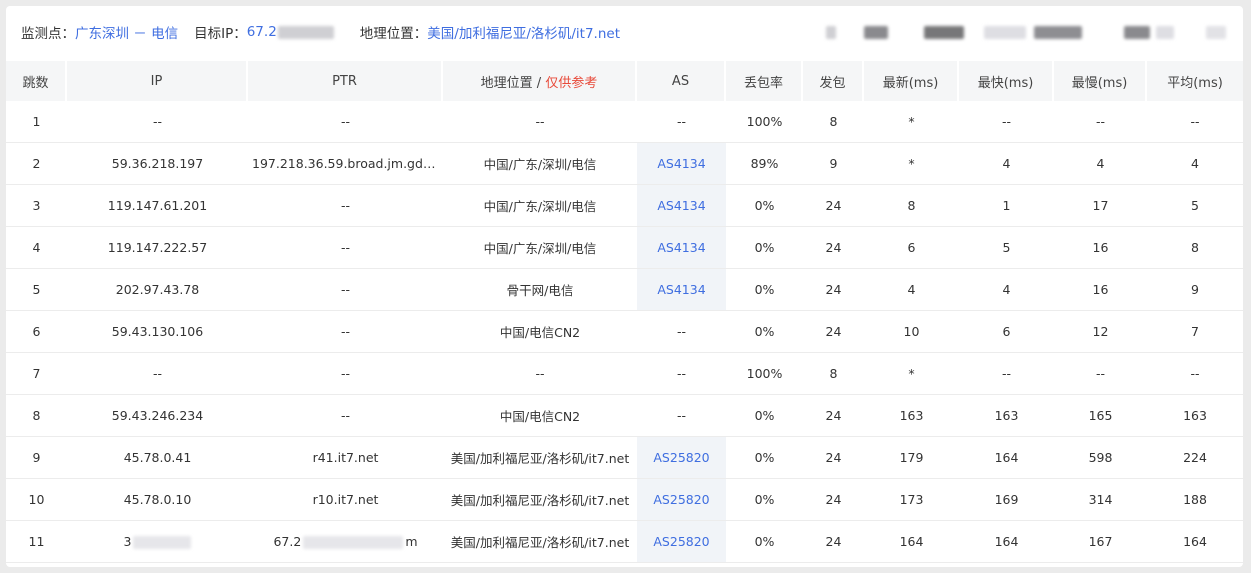 The height and width of the screenshot is (573, 1251). What do you see at coordinates (157, 81) in the screenshot?
I see `col-ip: IP` at bounding box center [157, 81].